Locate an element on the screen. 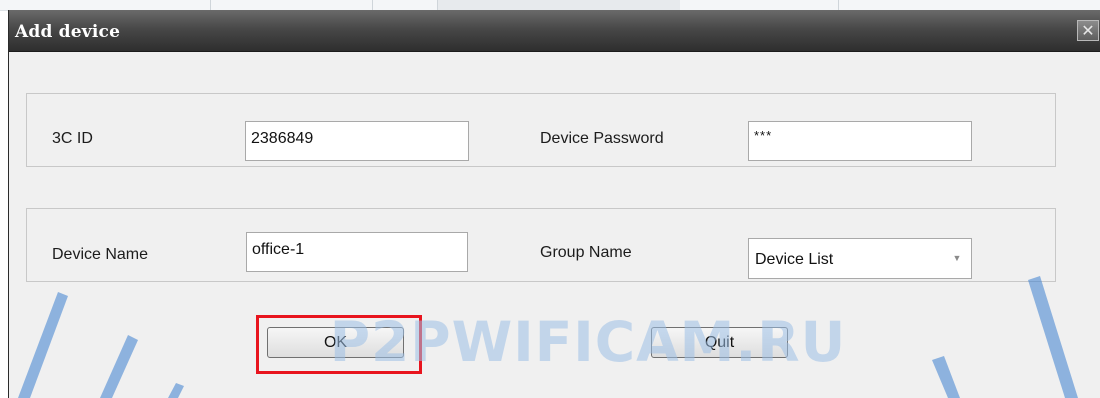 Image resolution: width=1100 pixels, height=398 pixels. close-button: ✕ is located at coordinates (1088, 30).